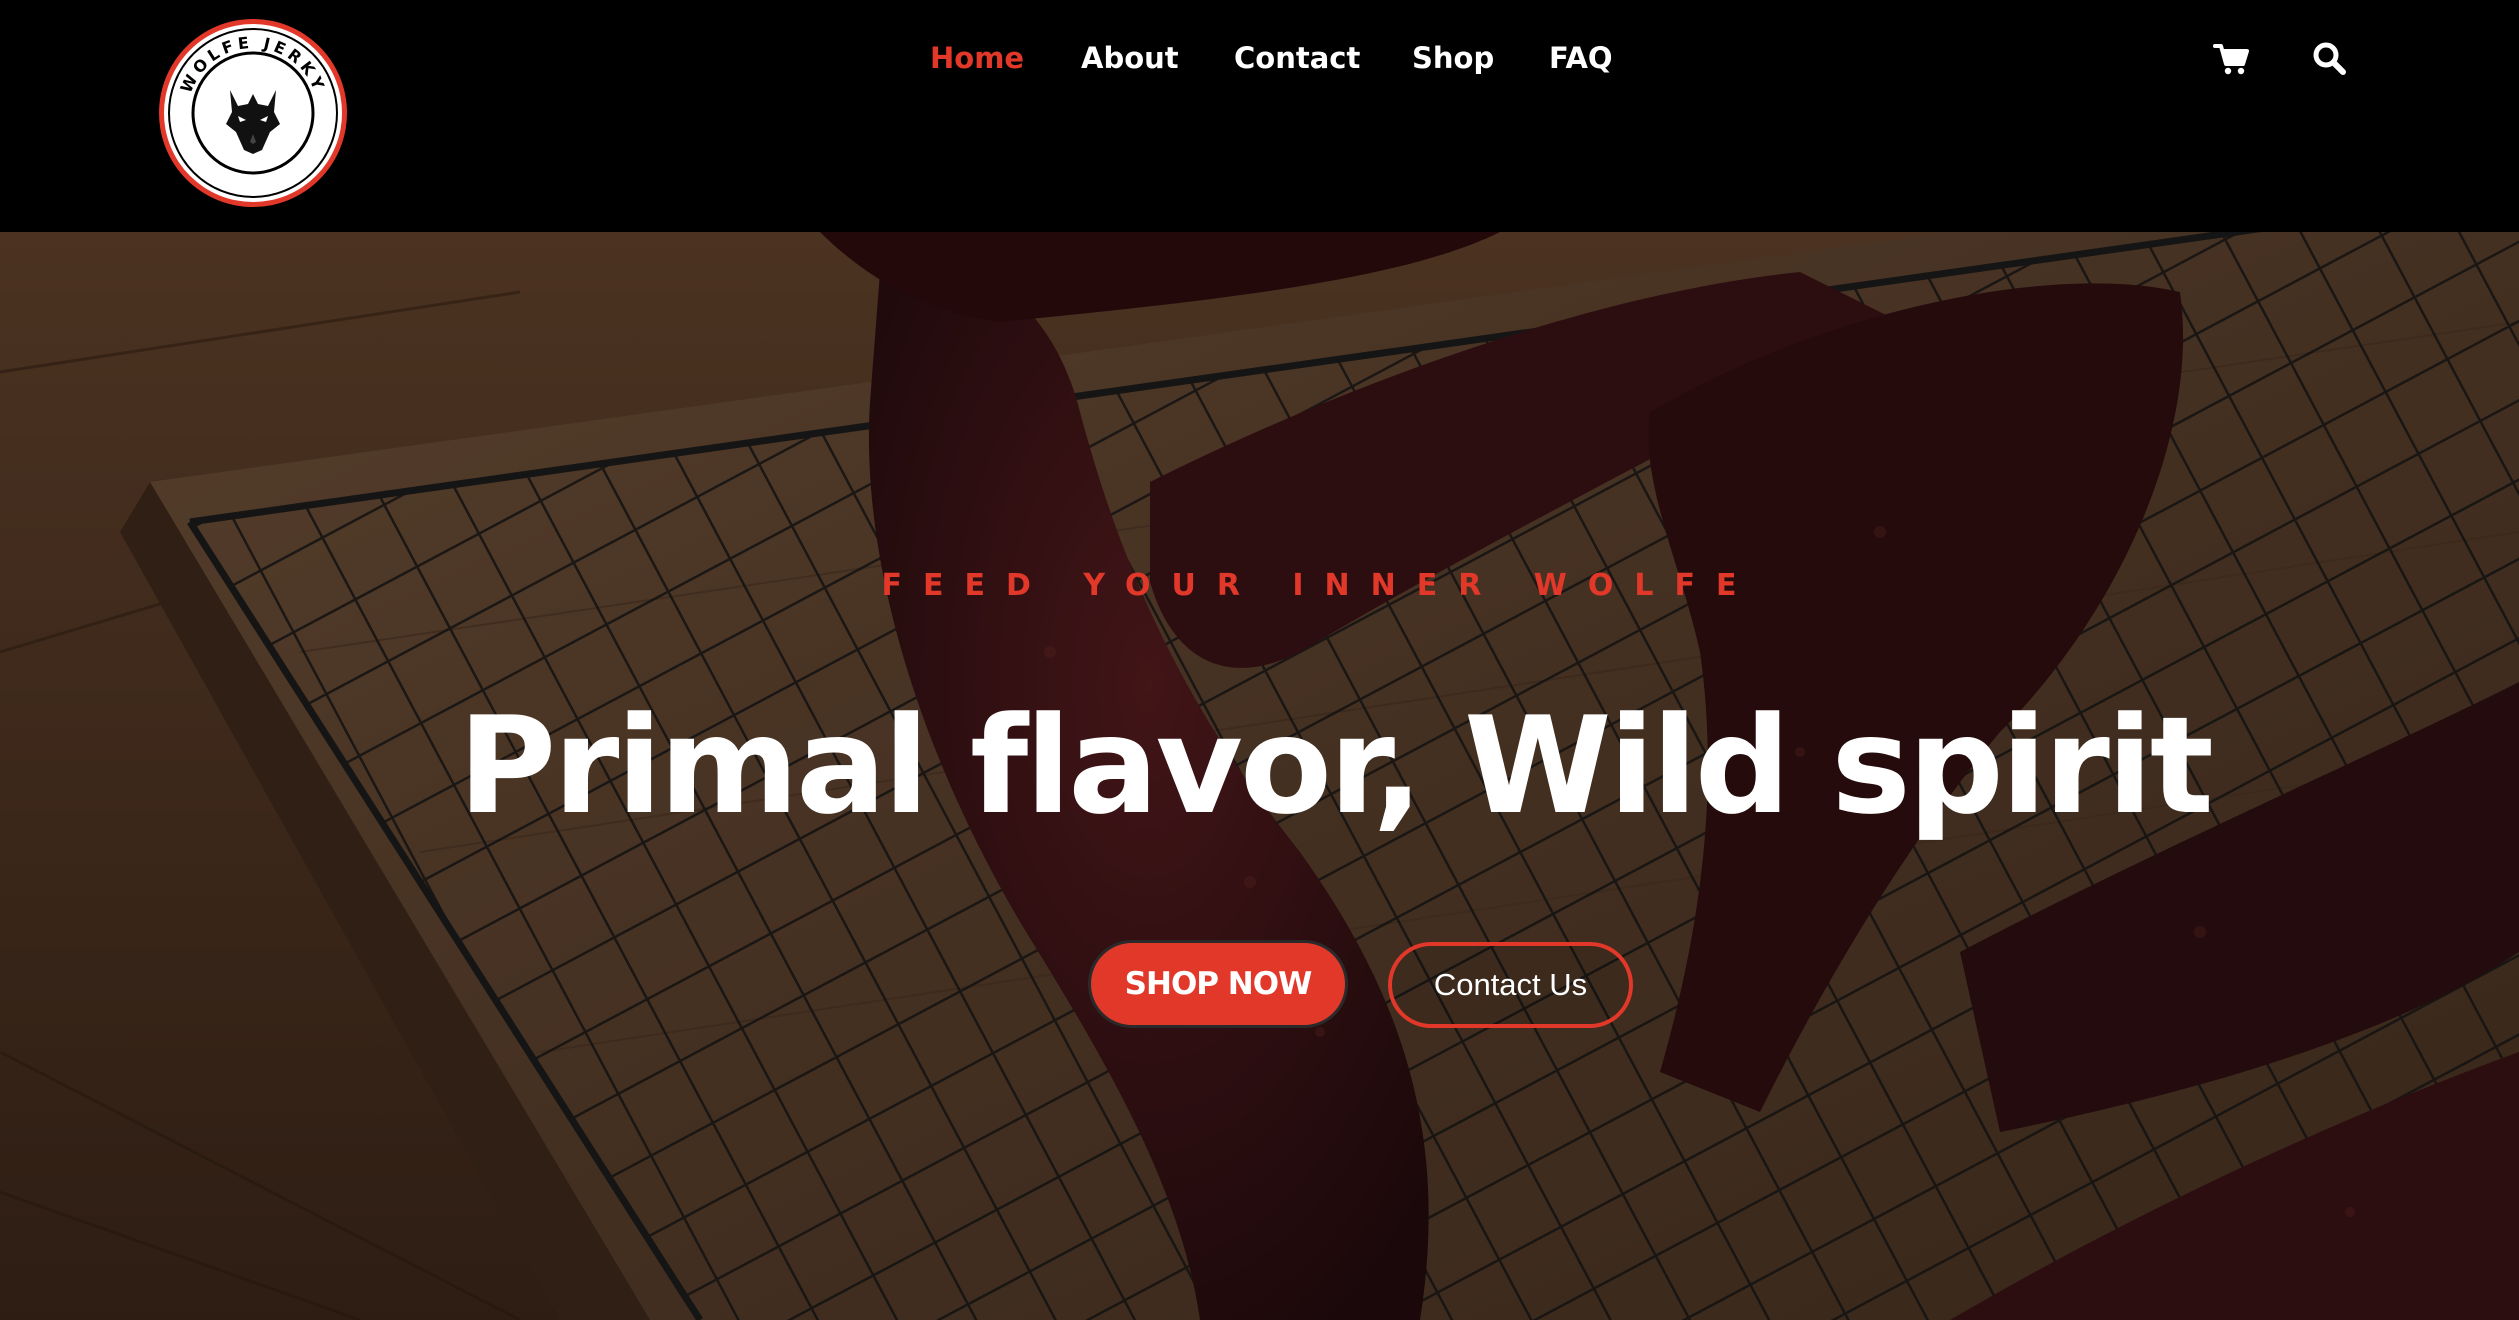  I want to click on nav-about: About, so click(1130, 58).